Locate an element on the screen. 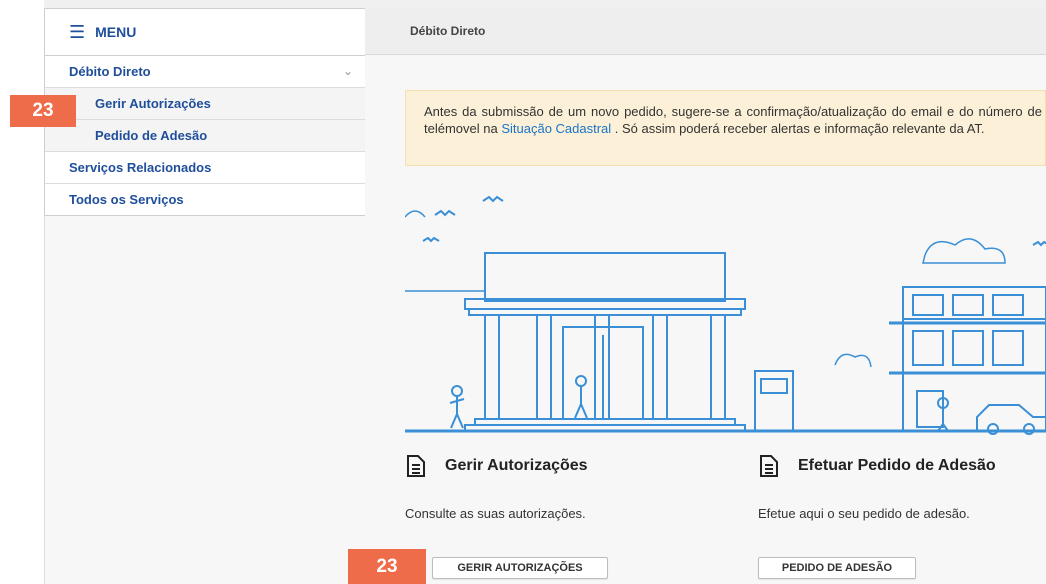  page-title: Débito Direto is located at coordinates (448, 31).